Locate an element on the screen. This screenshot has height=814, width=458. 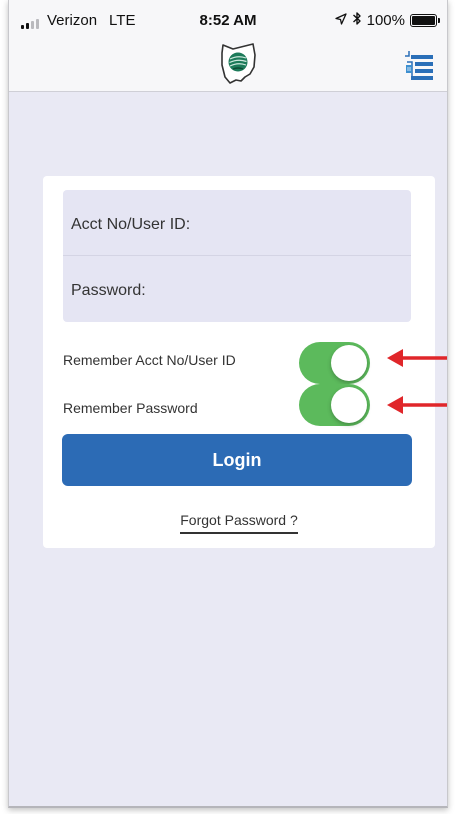
status-right: 100% is located at coordinates (387, 20).